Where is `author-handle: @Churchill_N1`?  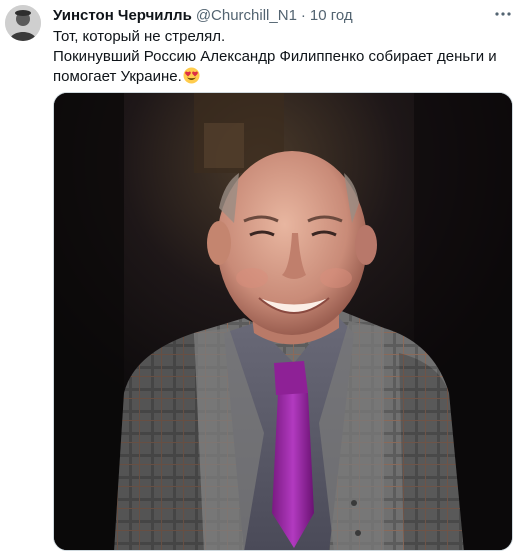
author-handle: @Churchill_N1 is located at coordinates (246, 16).